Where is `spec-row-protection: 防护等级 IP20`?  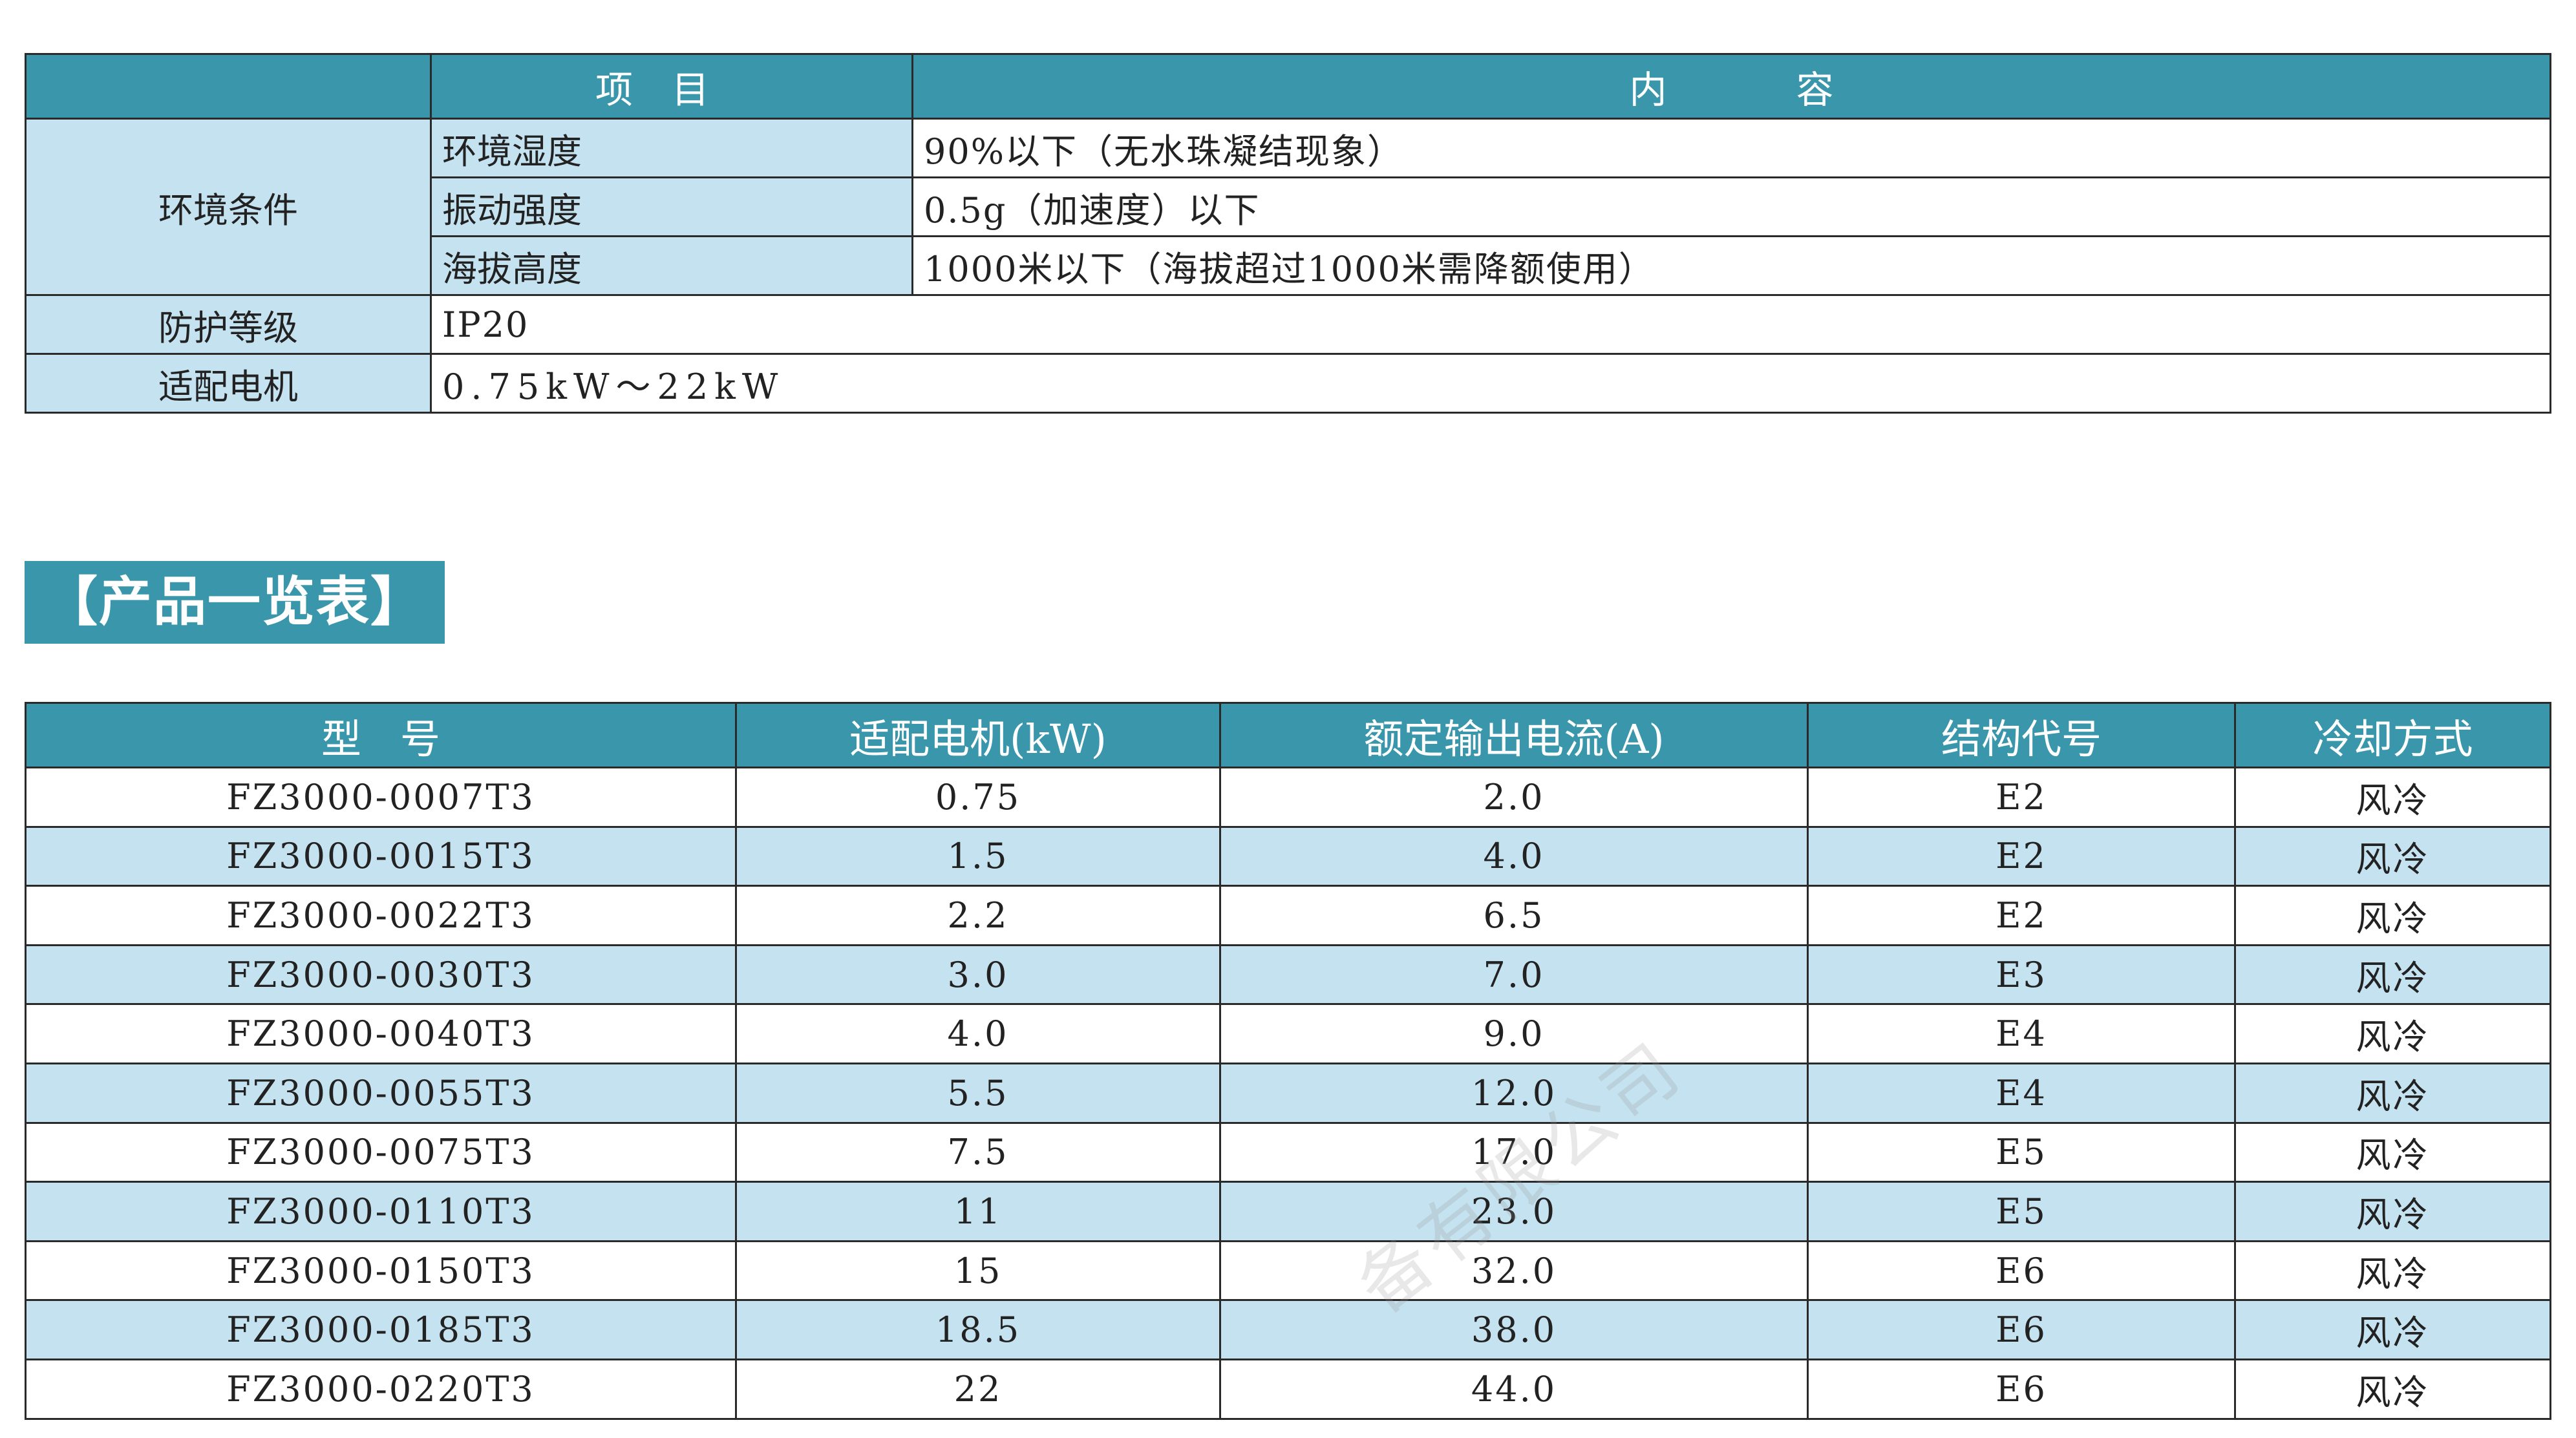
spec-row-protection: 防护等级 IP20 is located at coordinates (1288, 324).